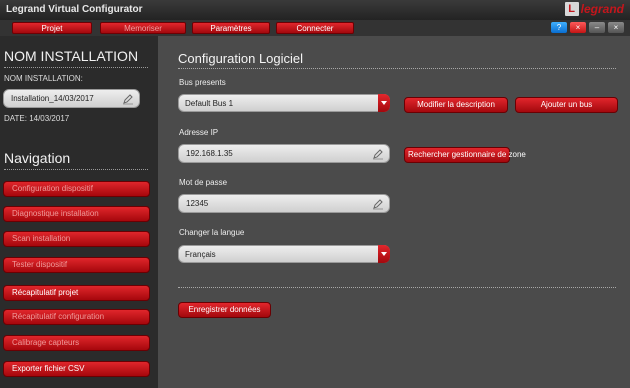  What do you see at coordinates (76, 214) in the screenshot?
I see `nav-diagnostique-installation: Diagnostique installation` at bounding box center [76, 214].